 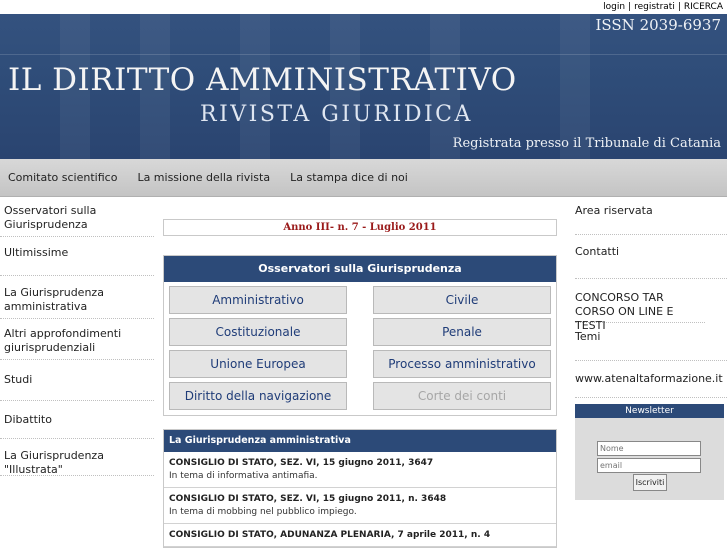 What do you see at coordinates (462, 300) in the screenshot?
I see `obs-civile-button: Civile` at bounding box center [462, 300].